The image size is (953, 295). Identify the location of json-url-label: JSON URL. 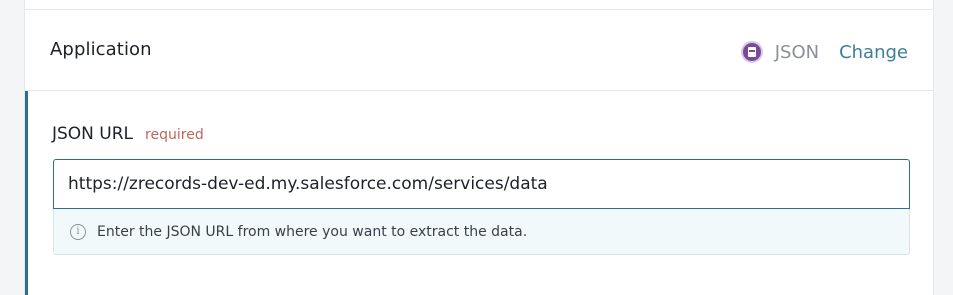
(93, 134).